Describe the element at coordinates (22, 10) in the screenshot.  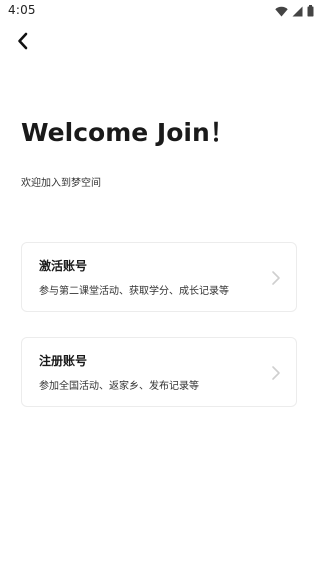
I see `status-time: 4:05` at that location.